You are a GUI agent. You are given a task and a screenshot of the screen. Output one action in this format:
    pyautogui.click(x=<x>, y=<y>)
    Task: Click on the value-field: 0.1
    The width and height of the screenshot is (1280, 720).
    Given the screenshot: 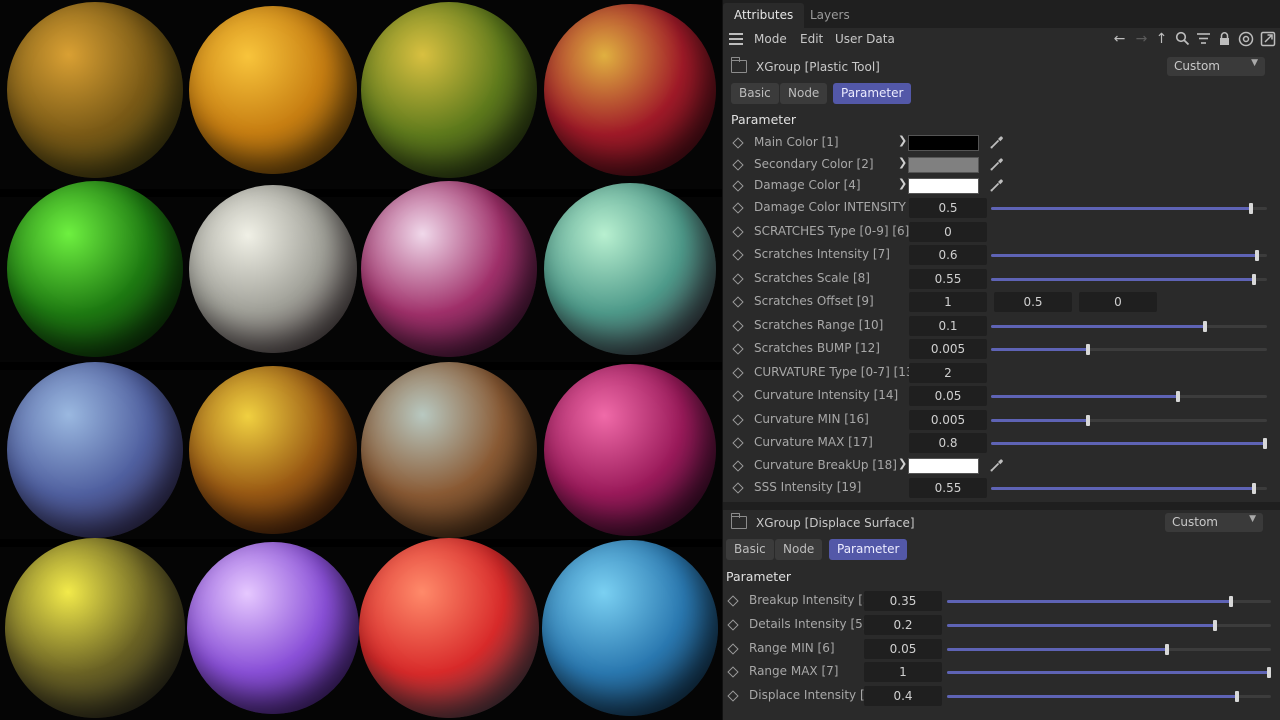 What is the action you would take?
    pyautogui.click(x=948, y=326)
    